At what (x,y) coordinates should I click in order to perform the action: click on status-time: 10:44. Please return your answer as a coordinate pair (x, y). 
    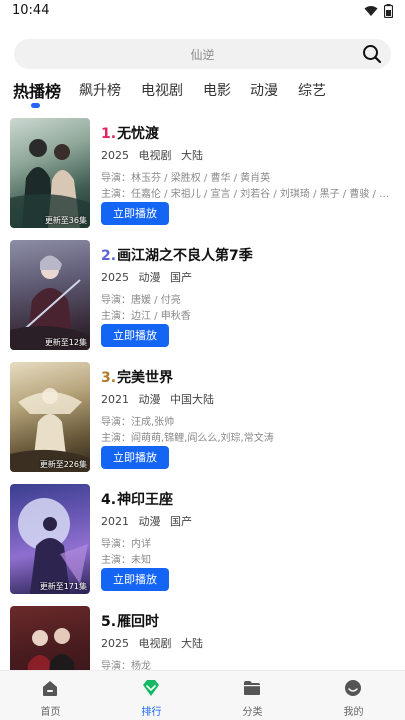
    Looking at the image, I should click on (31, 10).